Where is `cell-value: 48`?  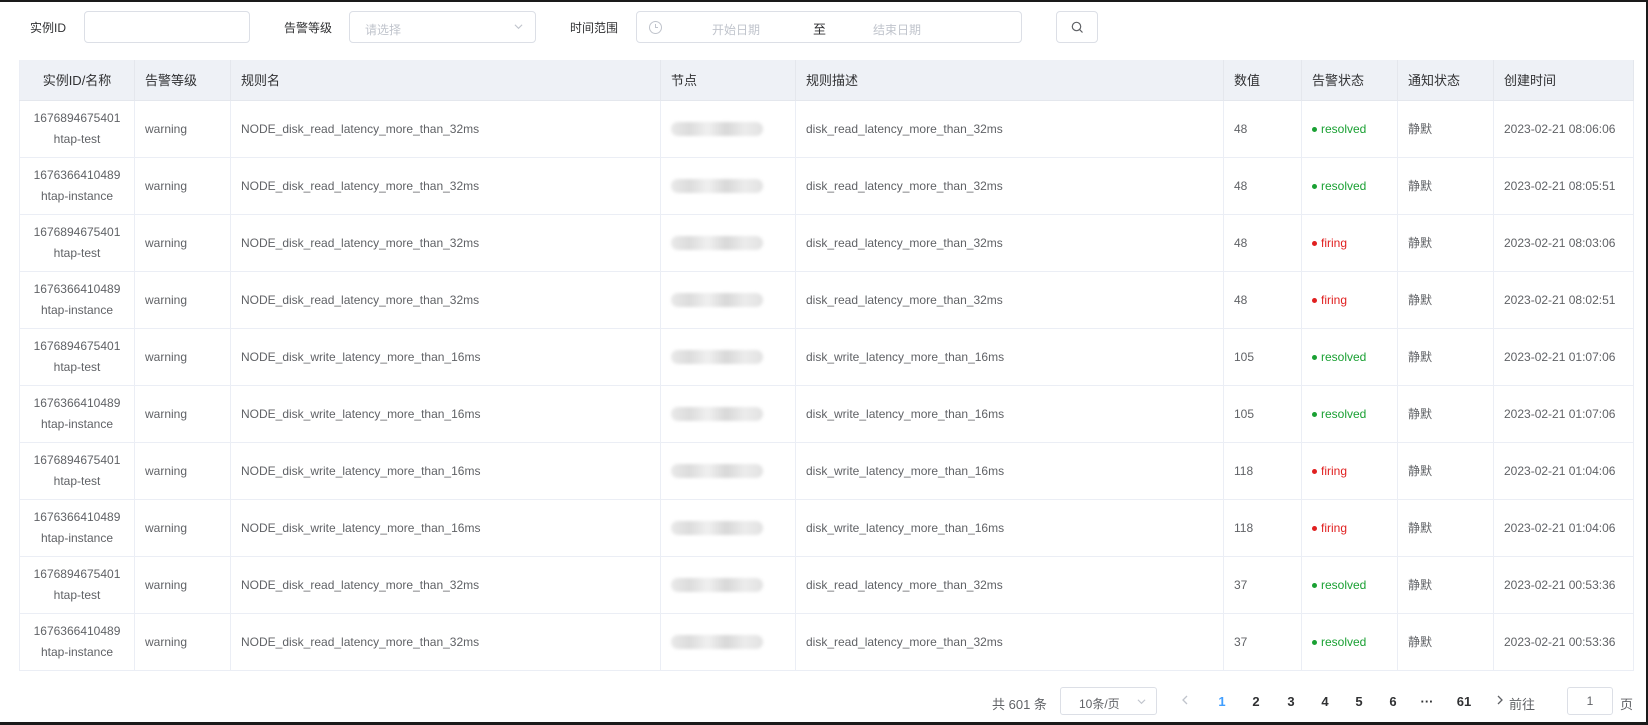 cell-value: 48 is located at coordinates (1262, 186).